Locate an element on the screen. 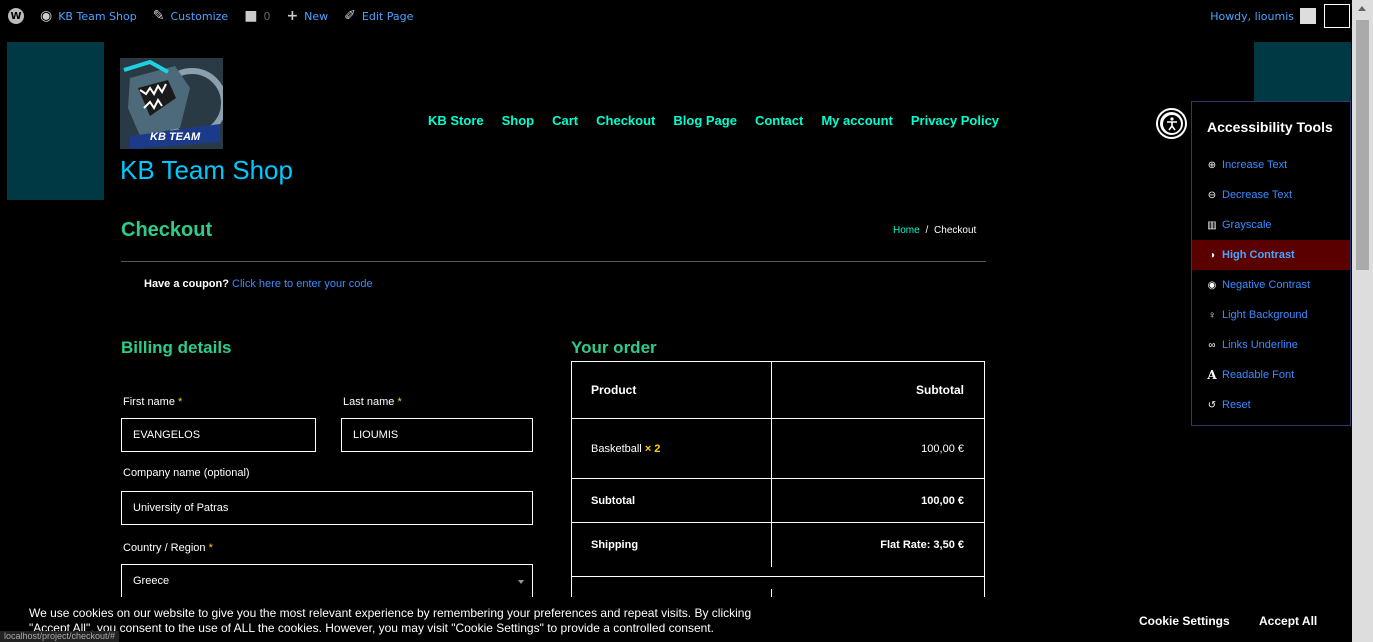 Image resolution: width=1373 pixels, height=642 pixels. first-name-label: First name * is located at coordinates (153, 402).